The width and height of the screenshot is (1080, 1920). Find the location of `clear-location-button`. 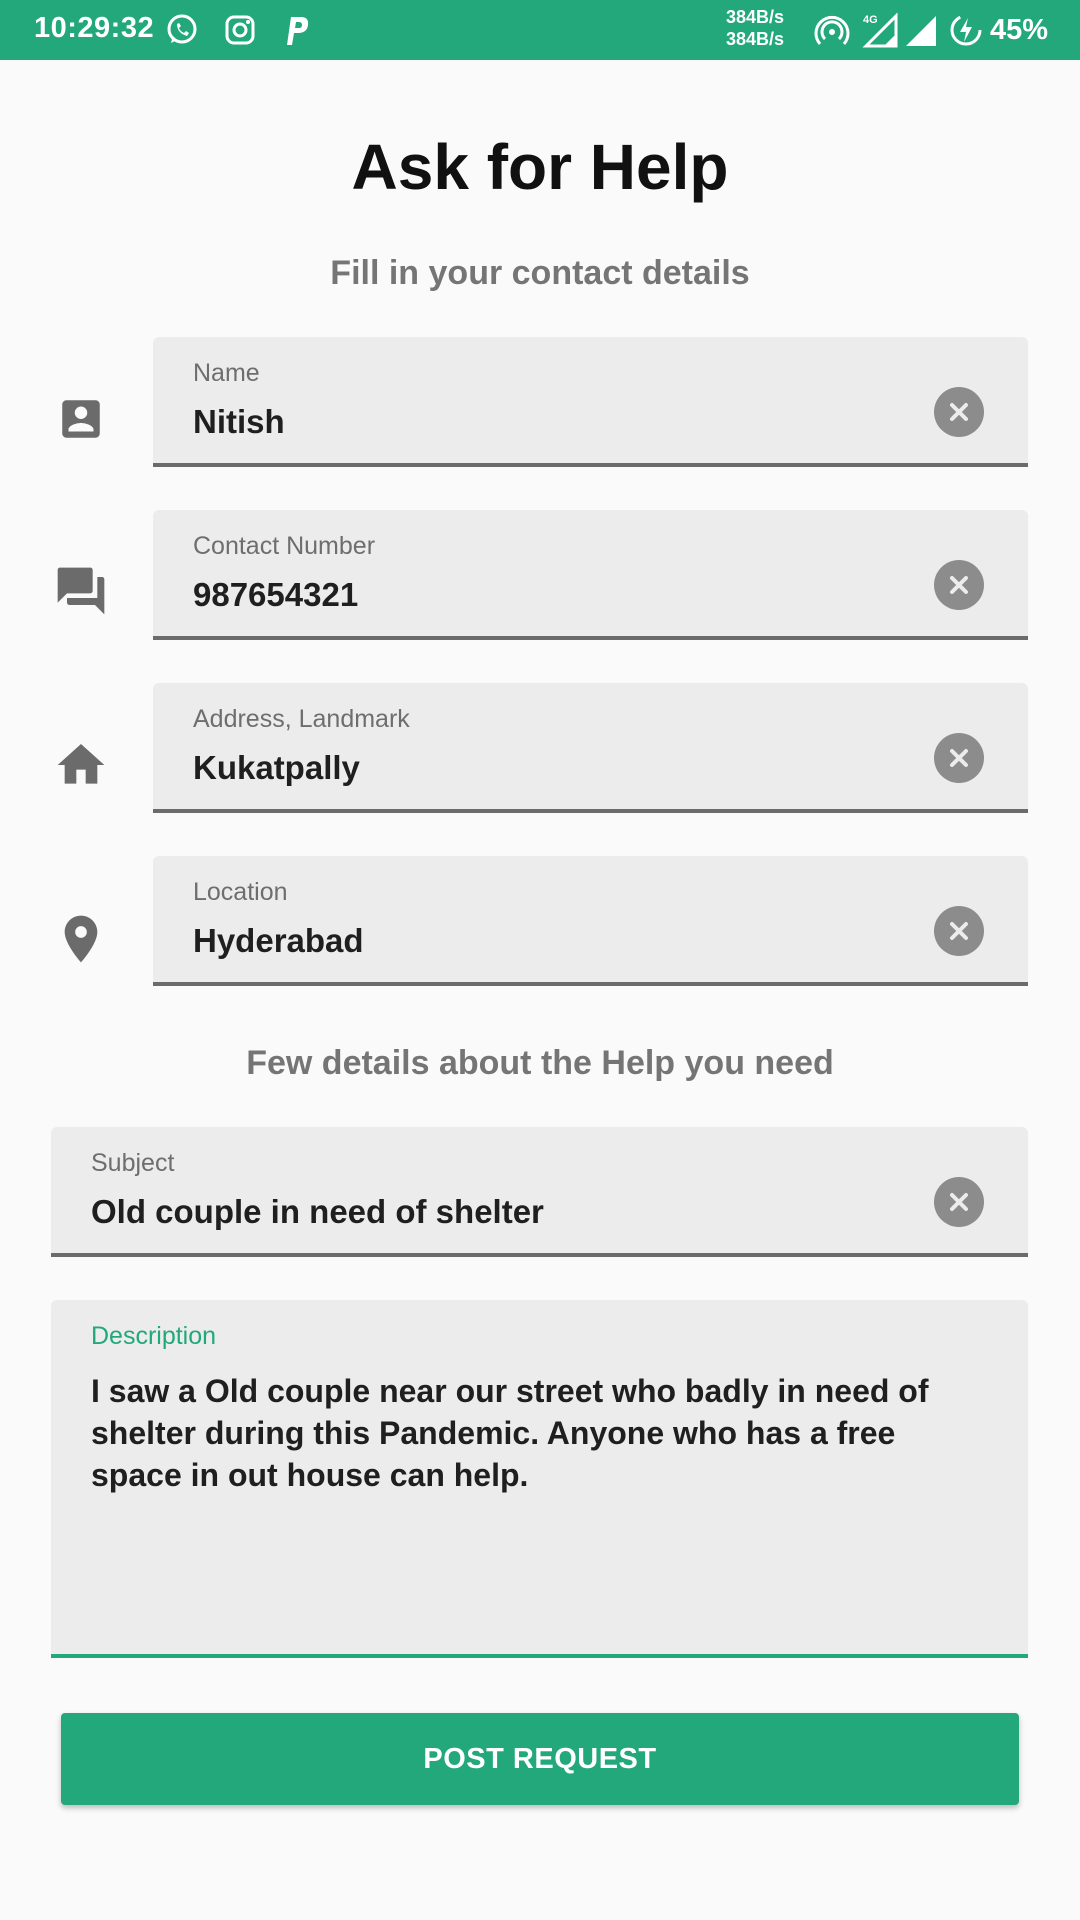

clear-location-button is located at coordinates (959, 931).